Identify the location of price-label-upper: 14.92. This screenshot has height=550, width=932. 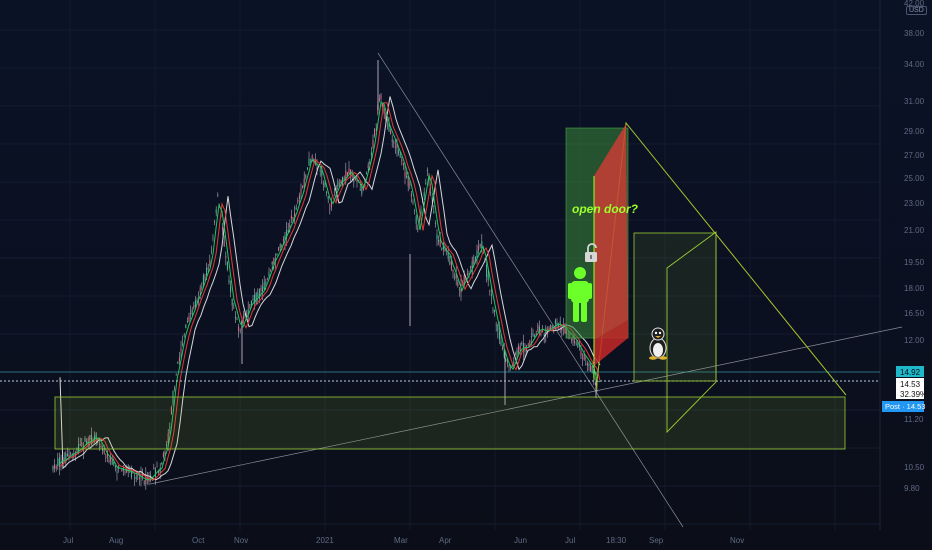
(910, 371).